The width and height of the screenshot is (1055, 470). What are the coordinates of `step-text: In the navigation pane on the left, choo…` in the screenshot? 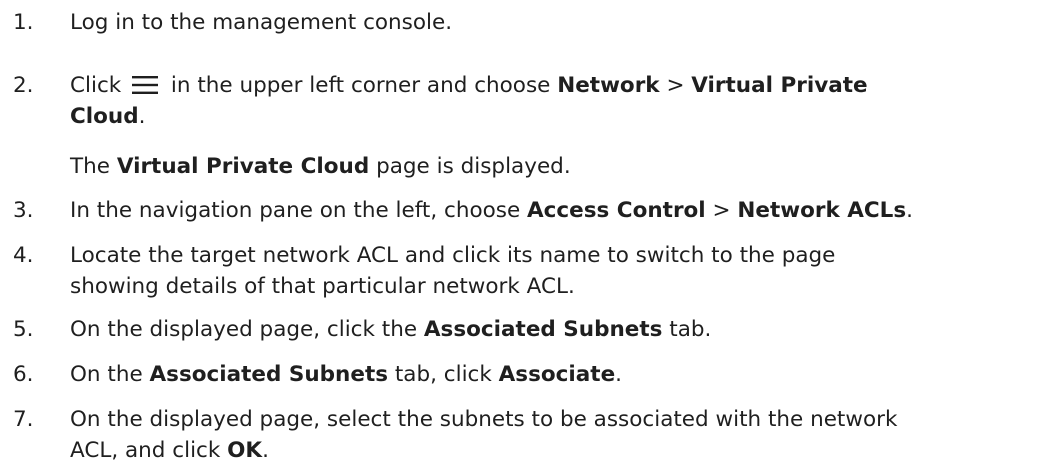 It's located at (492, 210).